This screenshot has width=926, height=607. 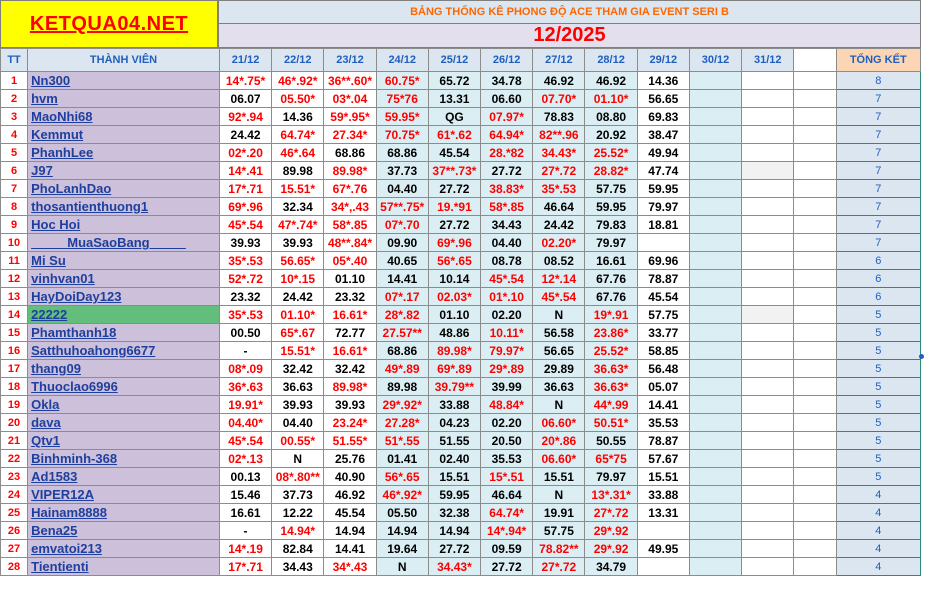 I want to click on score-cell: 02.20, so click(x=507, y=314).